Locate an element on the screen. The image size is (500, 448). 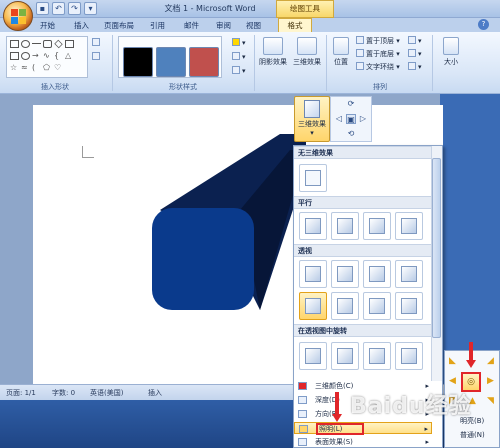
watermark: Baidu经验 is located at coordinates (411, 406).